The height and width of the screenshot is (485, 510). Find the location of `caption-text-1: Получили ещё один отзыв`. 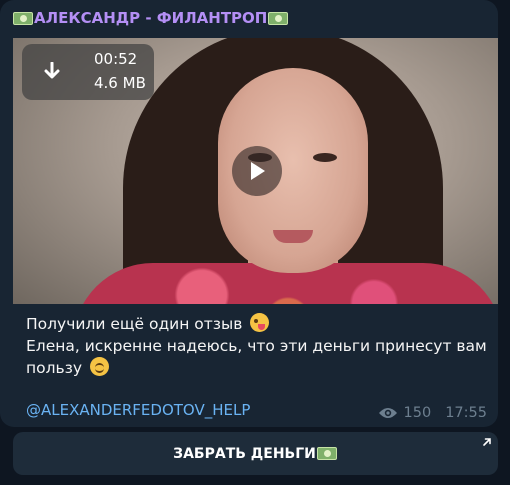

caption-text-1: Получили ещё один отзыв is located at coordinates (134, 324).